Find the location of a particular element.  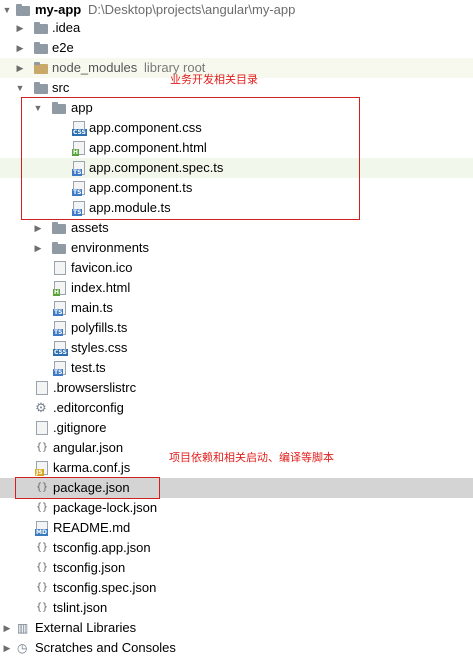

package-json-highlight-box is located at coordinates (87, 488).